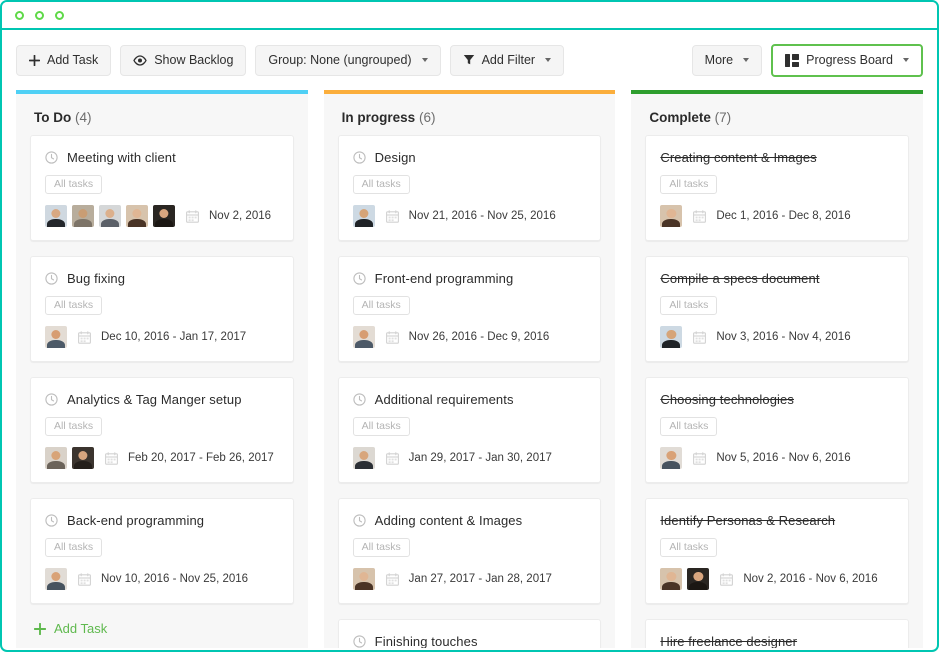 The height and width of the screenshot is (652, 939). I want to click on task-card-date: Nov 21, 2016 - Nov 25, 2016, so click(482, 216).